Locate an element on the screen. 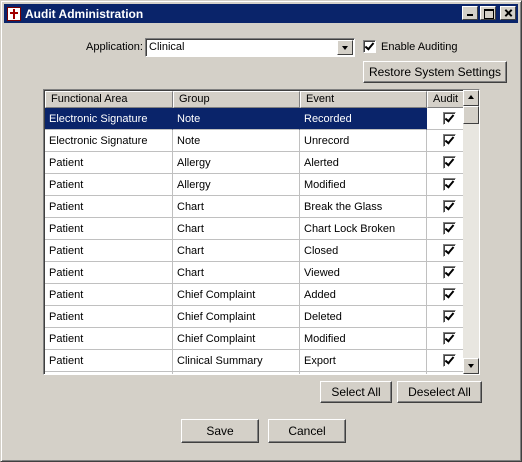 The height and width of the screenshot is (462, 522). application-label: Application: is located at coordinates (114, 47).